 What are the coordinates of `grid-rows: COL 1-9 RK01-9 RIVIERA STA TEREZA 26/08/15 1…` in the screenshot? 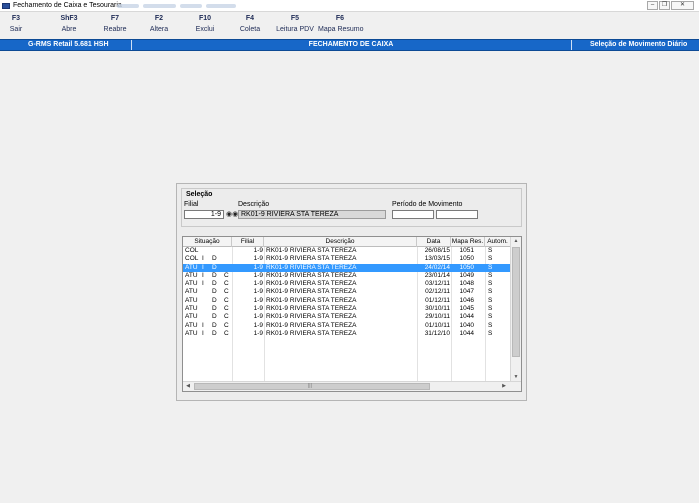 It's located at (347, 292).